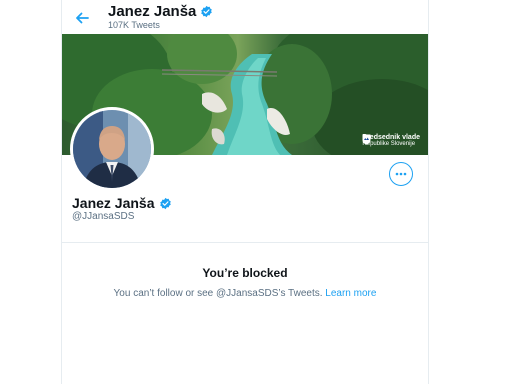  What do you see at coordinates (103, 216) in the screenshot?
I see `profile-handle: @JJansaSDS` at bounding box center [103, 216].